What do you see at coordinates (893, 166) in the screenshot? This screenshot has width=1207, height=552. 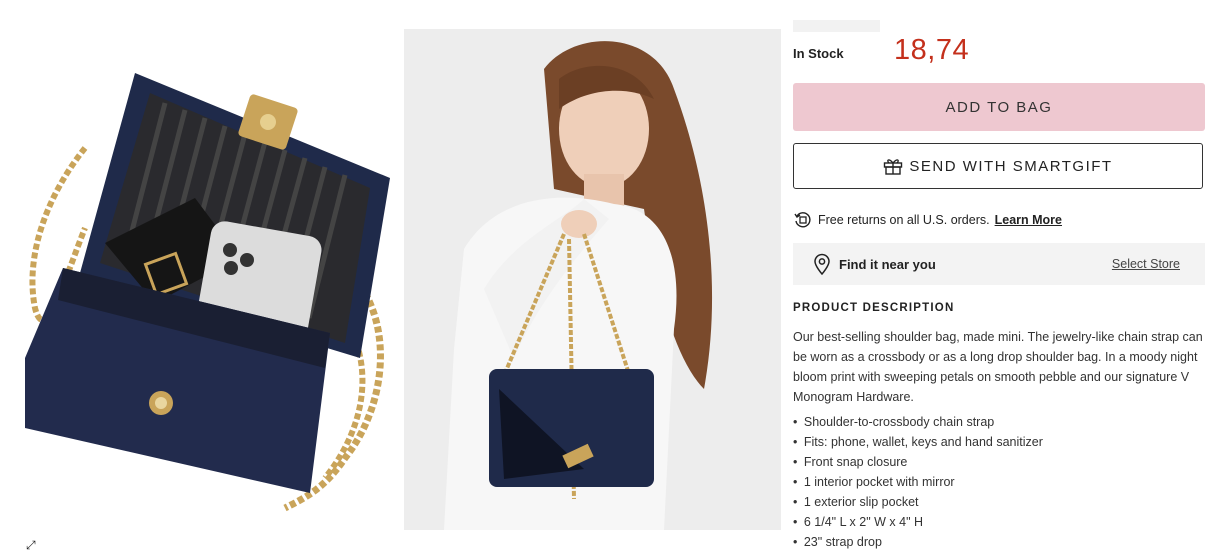 I see `gift-icon` at bounding box center [893, 166].